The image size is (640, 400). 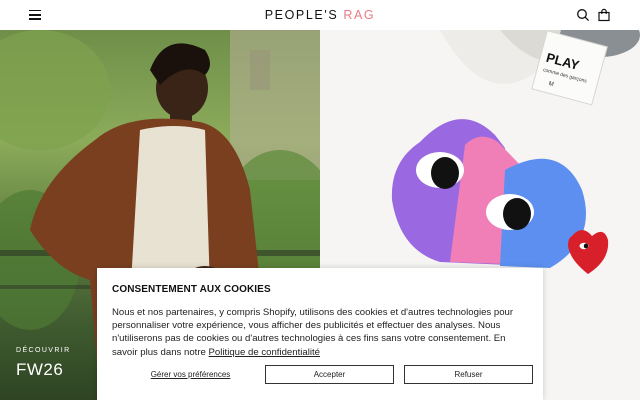 I want to click on accept-cookies-button: Accepter, so click(x=329, y=374).